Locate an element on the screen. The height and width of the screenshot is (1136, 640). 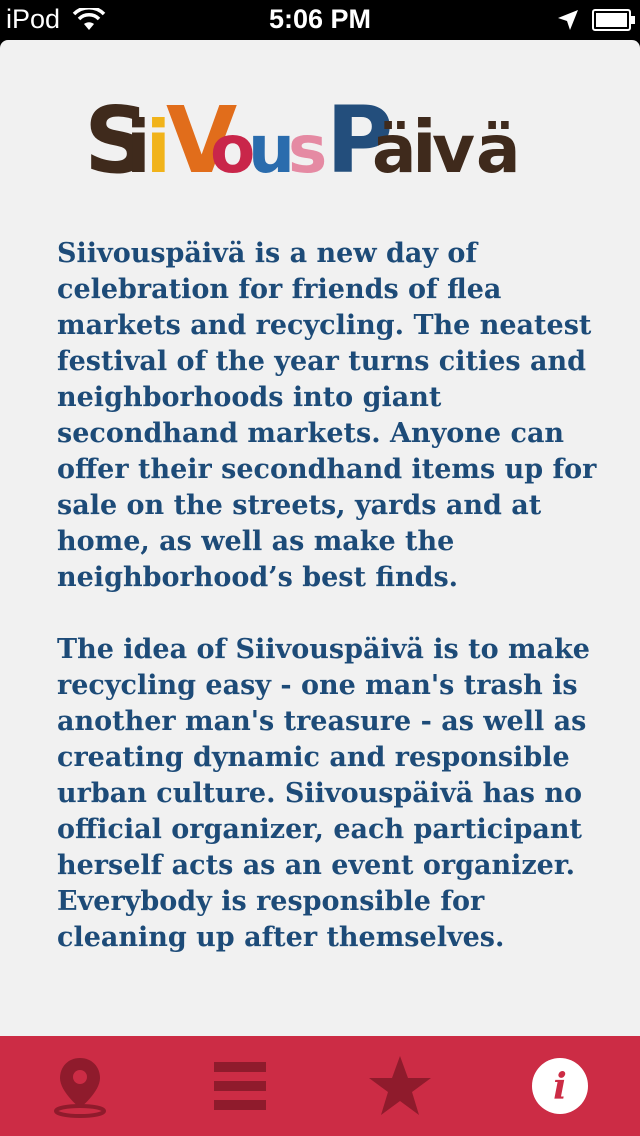
star-icon is located at coordinates (400, 1085).